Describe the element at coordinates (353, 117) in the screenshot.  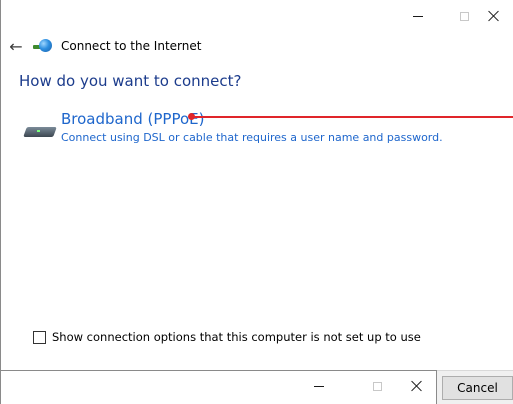
I see `annotation-line` at that location.